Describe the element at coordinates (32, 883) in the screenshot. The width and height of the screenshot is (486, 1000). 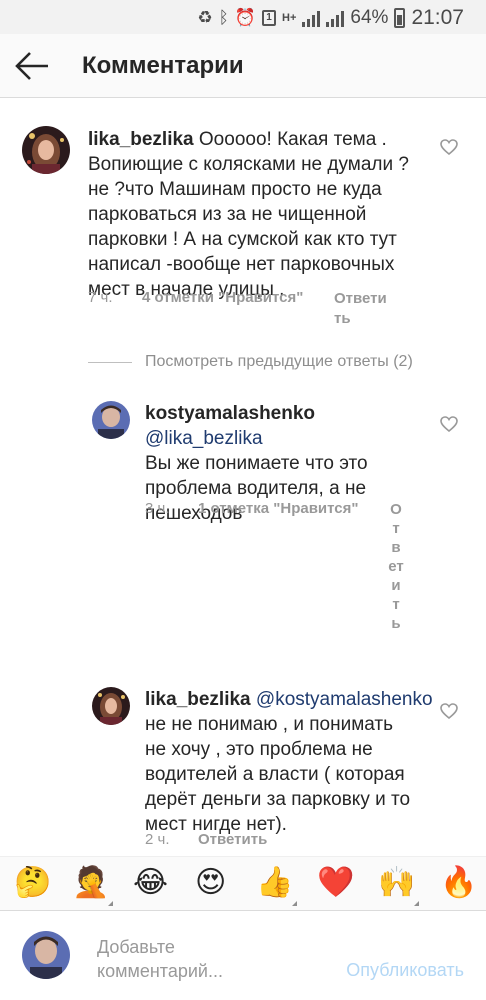
I see `thinking-emoji-icon: 🤔` at that location.